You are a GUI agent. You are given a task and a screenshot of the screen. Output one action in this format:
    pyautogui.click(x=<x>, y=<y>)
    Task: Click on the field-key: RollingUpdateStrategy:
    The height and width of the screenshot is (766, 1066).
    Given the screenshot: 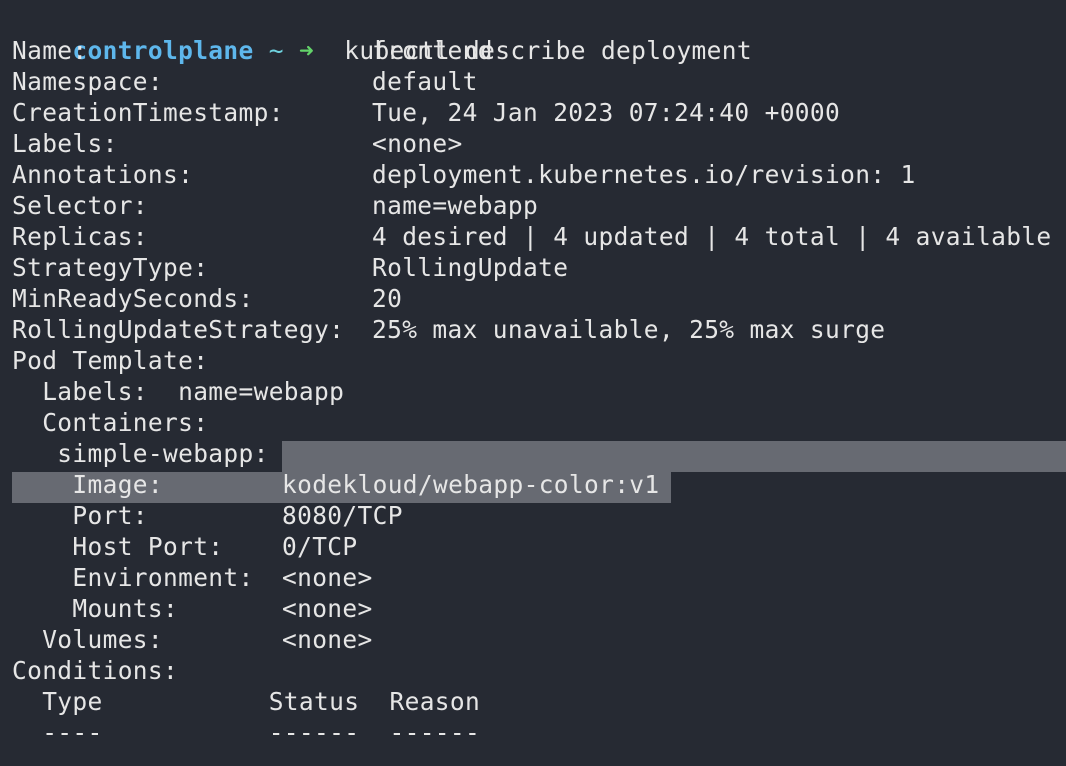 What is the action you would take?
    pyautogui.click(x=178, y=329)
    